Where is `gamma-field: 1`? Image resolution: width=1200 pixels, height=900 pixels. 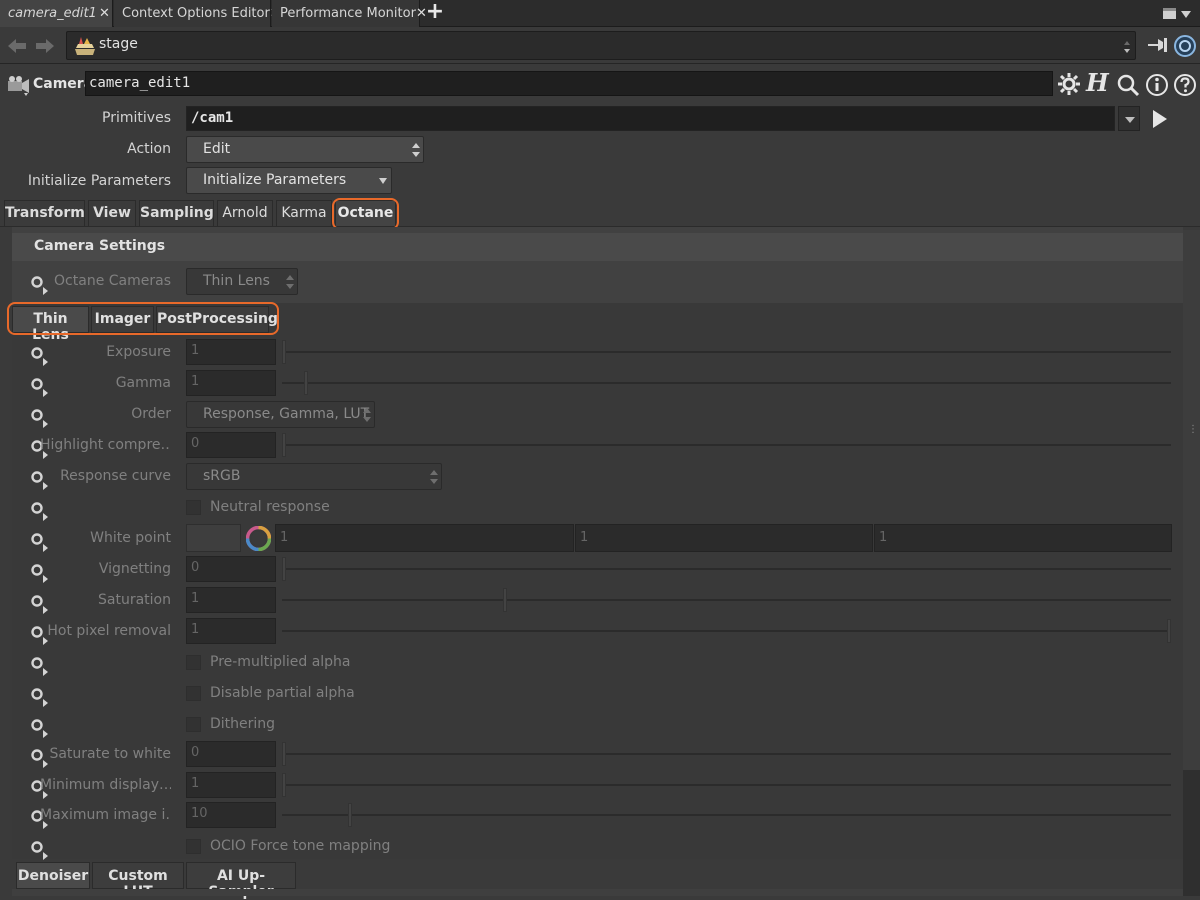 gamma-field: 1 is located at coordinates (231, 383).